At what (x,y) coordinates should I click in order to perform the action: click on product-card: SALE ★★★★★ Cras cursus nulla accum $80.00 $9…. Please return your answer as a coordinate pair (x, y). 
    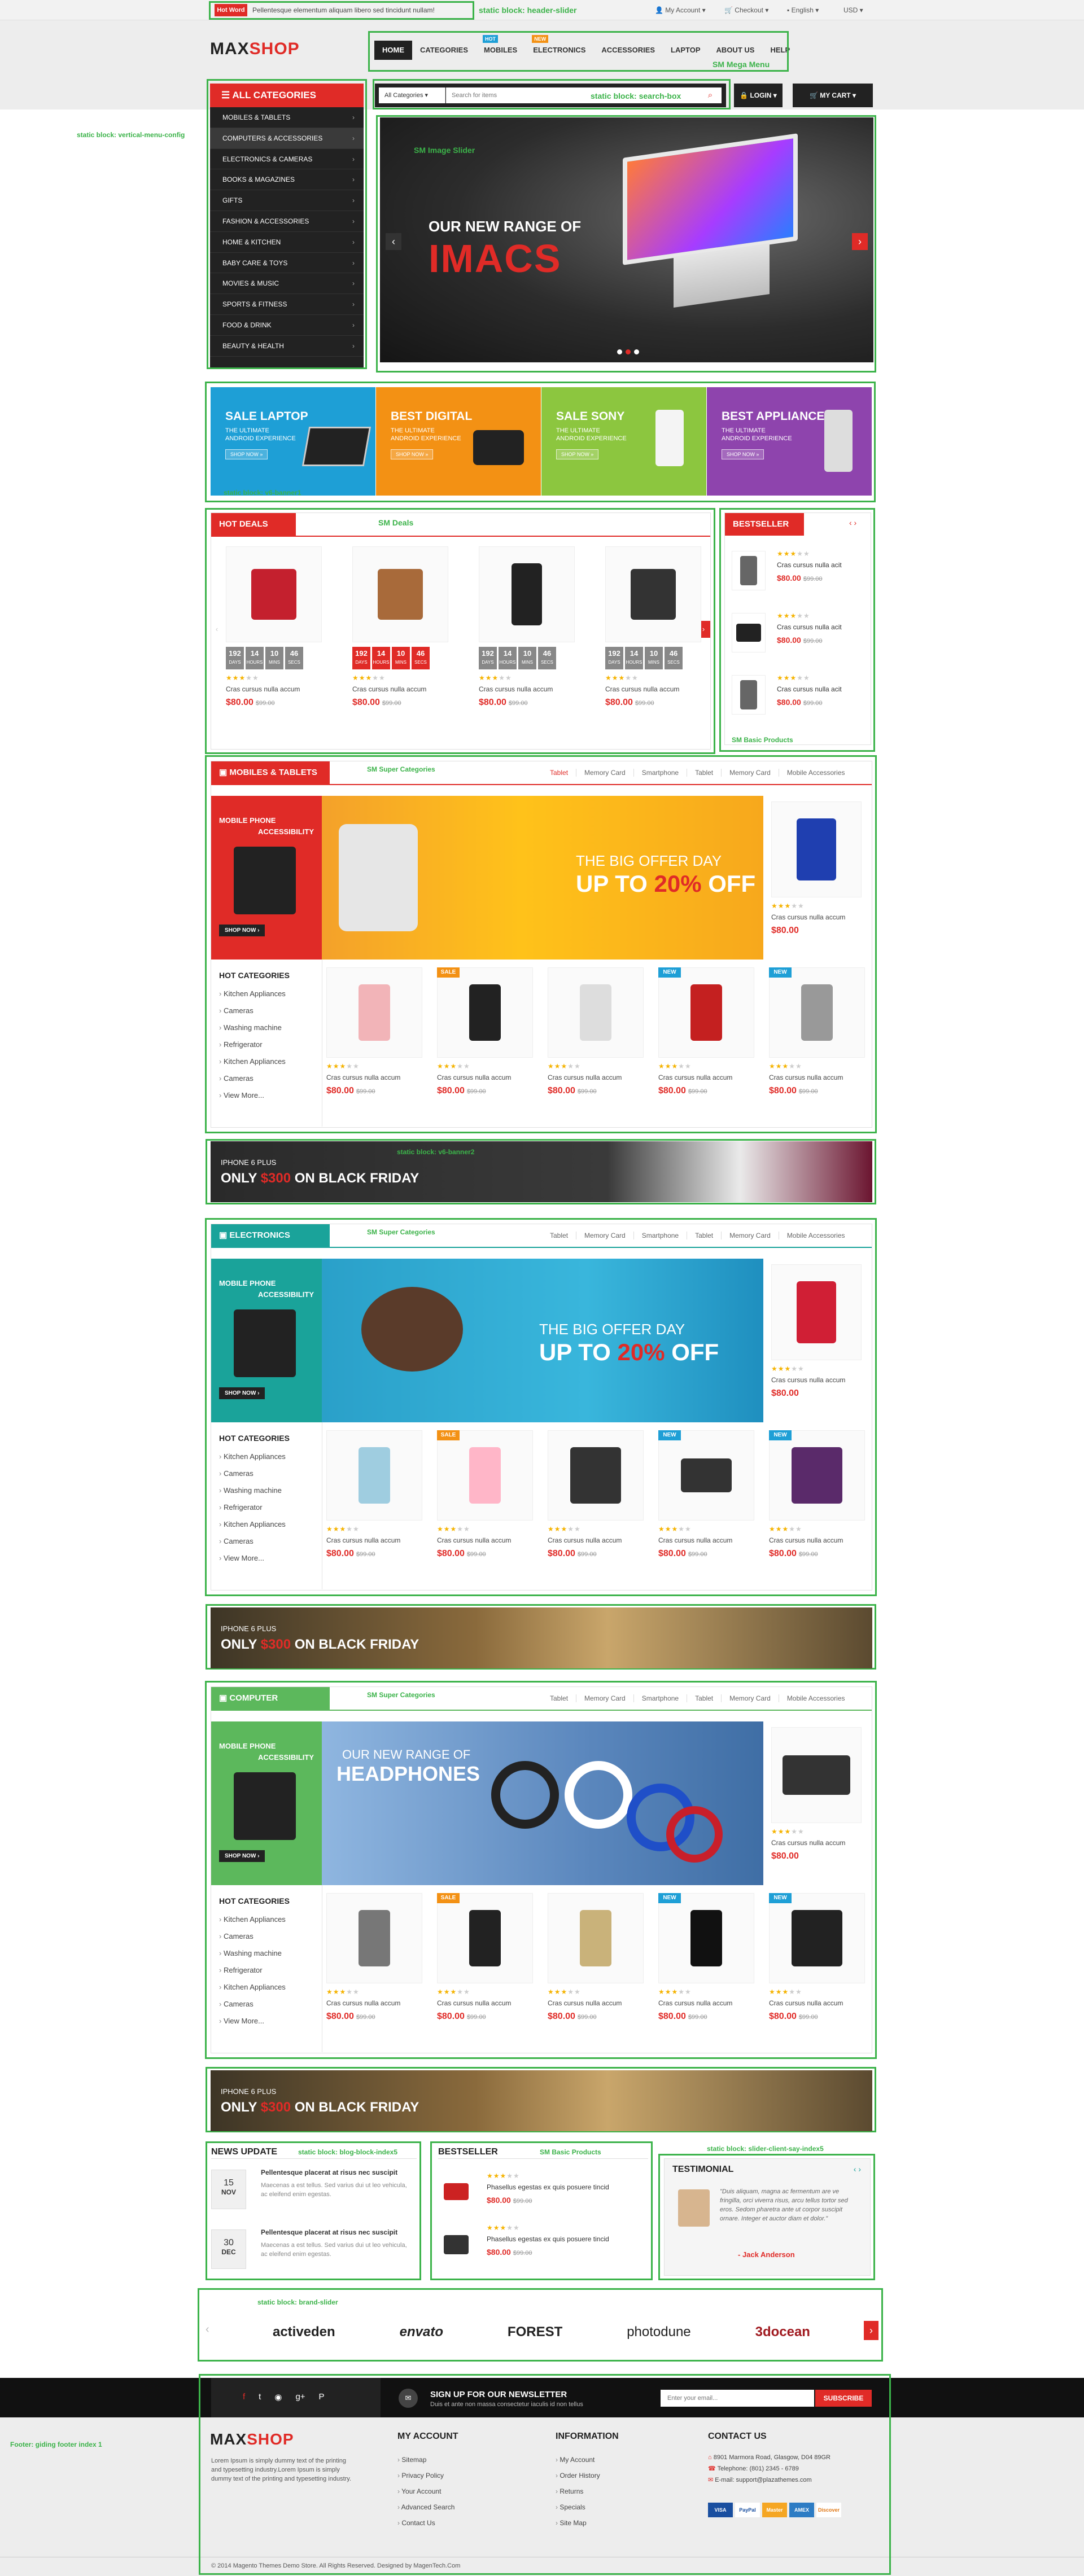
    Looking at the image, I should click on (485, 1031).